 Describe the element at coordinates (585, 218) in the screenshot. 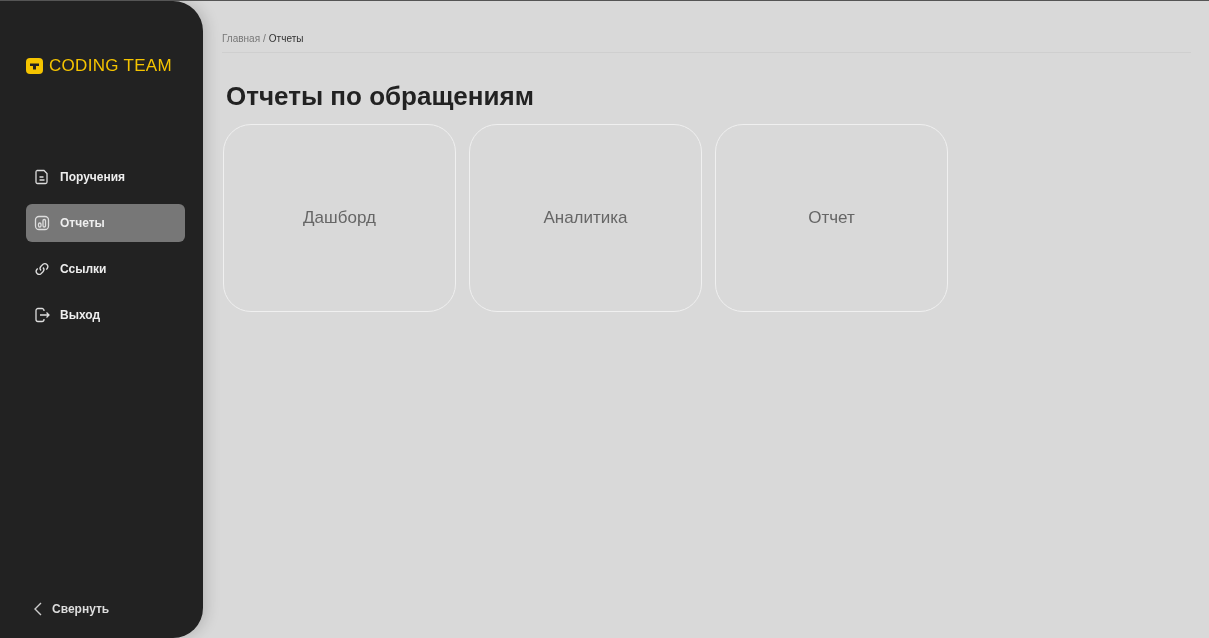

I see `report-card: Аналитика` at that location.